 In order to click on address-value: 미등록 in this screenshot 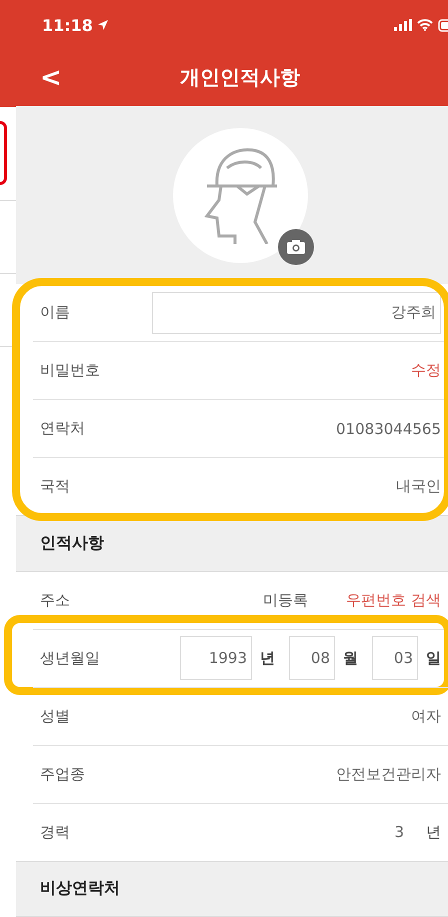, I will do `click(285, 600)`.